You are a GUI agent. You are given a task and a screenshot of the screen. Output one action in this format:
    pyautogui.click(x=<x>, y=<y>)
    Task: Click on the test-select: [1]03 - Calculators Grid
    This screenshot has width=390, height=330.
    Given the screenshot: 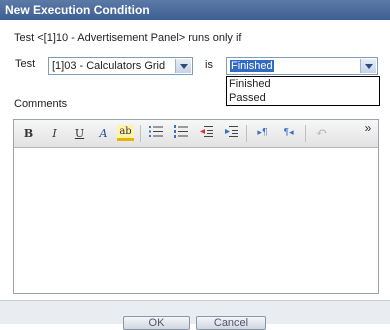 What is the action you would take?
    pyautogui.click(x=120, y=66)
    